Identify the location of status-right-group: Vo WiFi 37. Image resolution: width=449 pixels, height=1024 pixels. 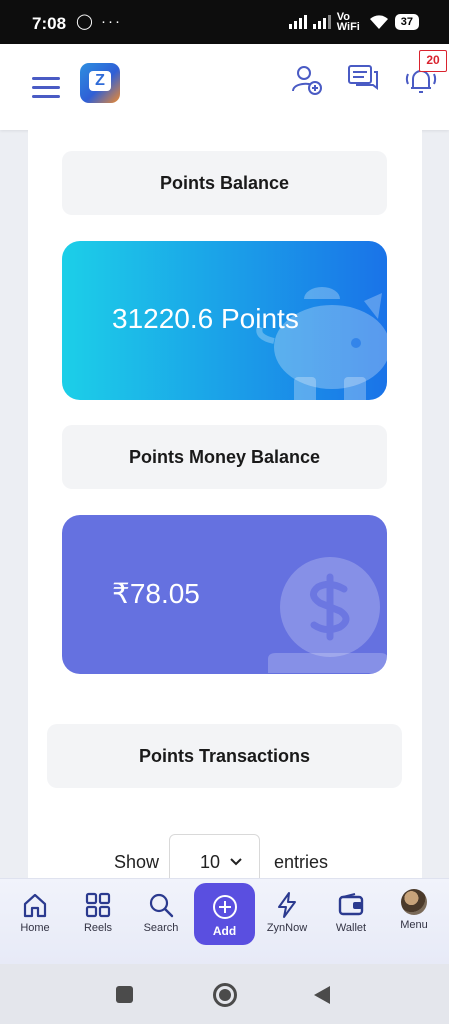
(353, 22).